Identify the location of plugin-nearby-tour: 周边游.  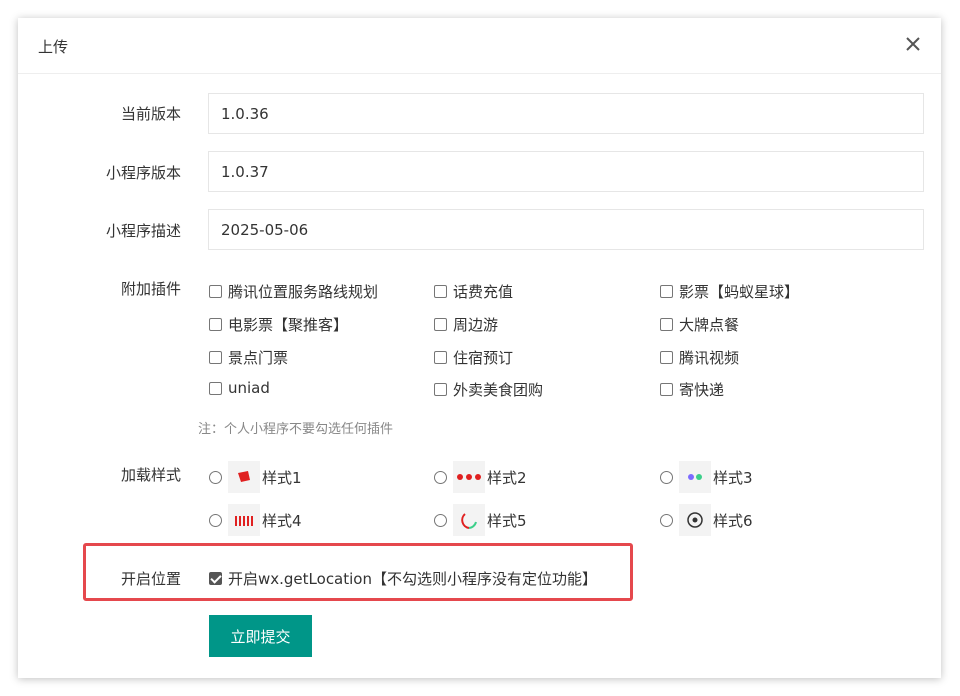
(466, 324).